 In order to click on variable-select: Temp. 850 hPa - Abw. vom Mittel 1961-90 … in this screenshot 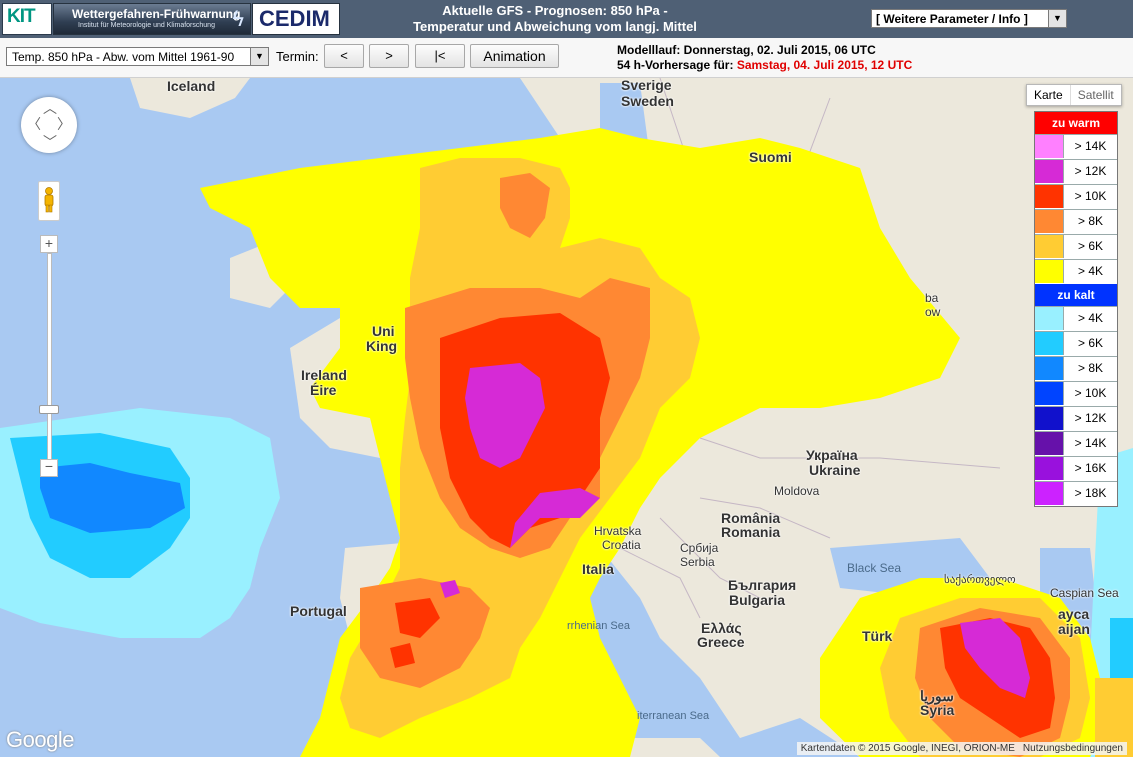, I will do `click(137, 56)`.